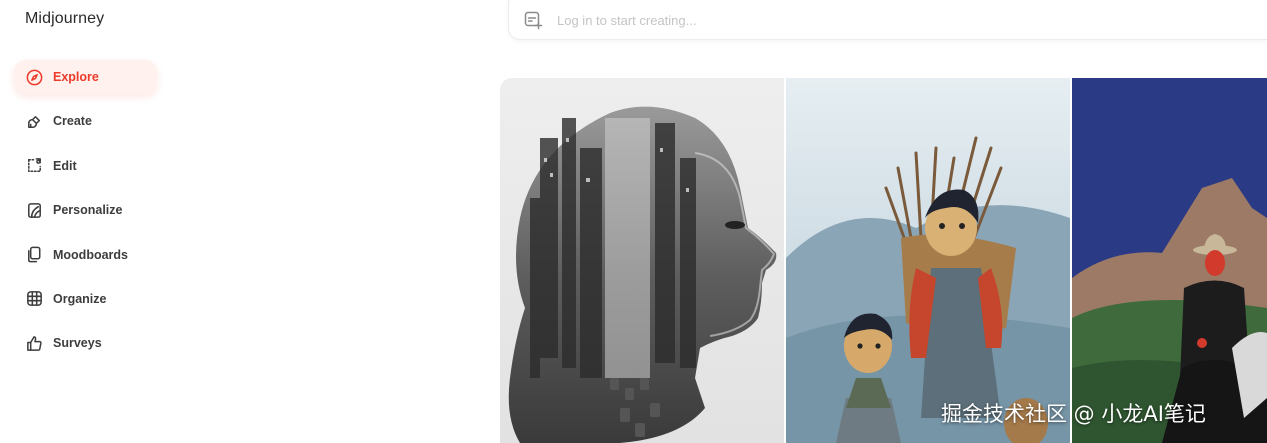 Image resolution: width=1267 pixels, height=443 pixels. Describe the element at coordinates (80, 298) in the screenshot. I see `sidebar-item-label: Organize` at that location.